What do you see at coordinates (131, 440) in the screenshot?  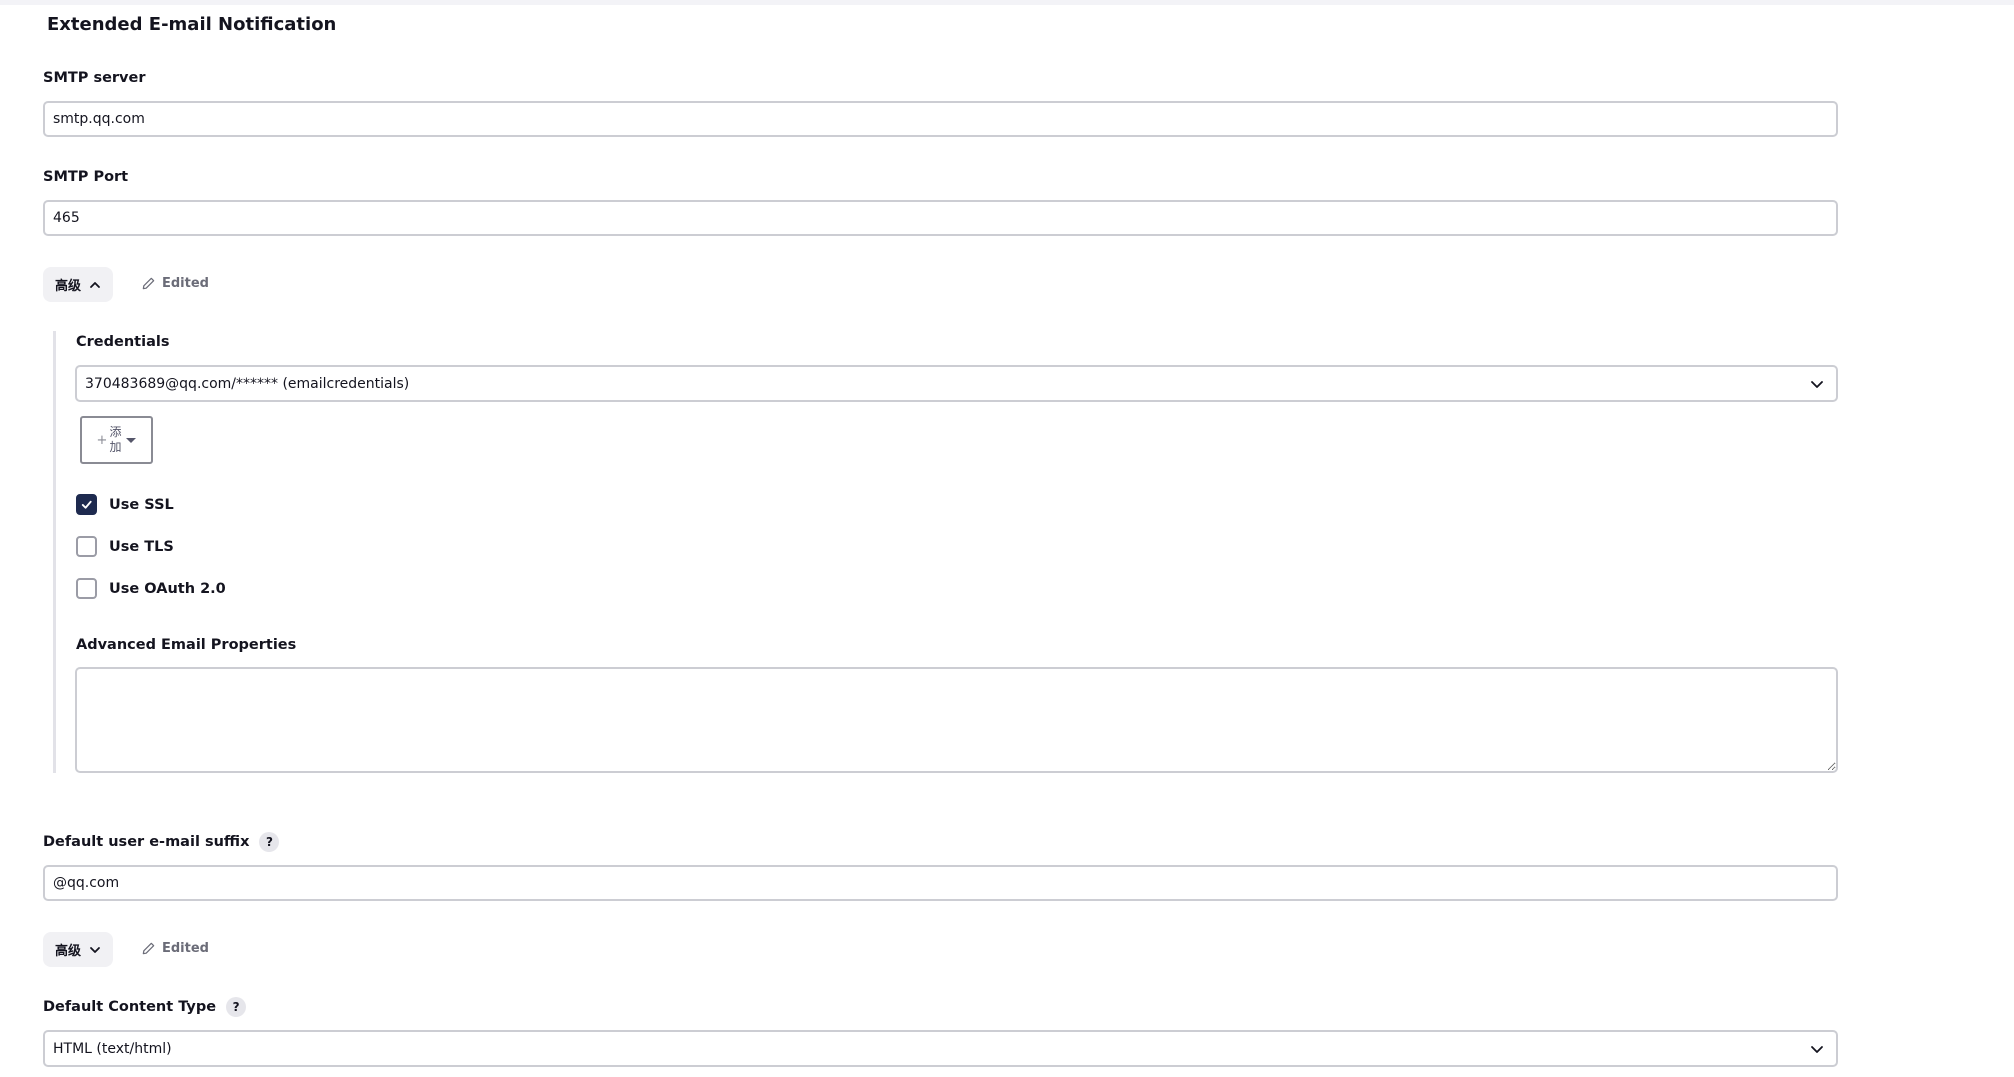 I see `caret-down-icon` at bounding box center [131, 440].